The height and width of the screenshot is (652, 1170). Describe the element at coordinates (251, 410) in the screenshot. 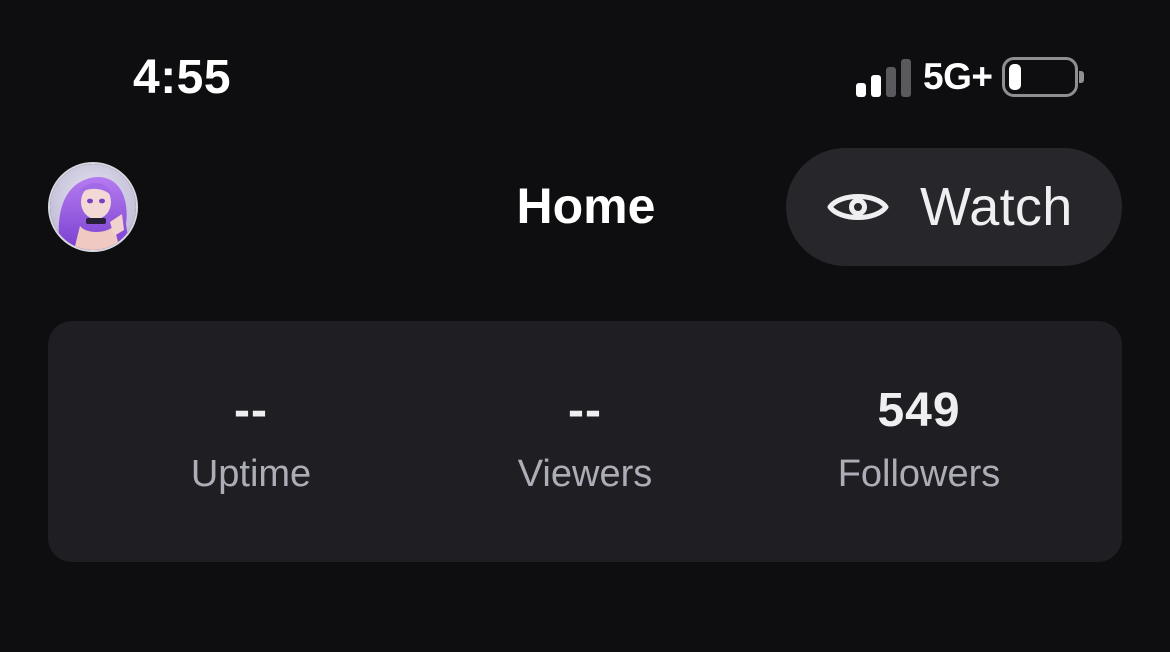

I see `uptime-value: --` at that location.